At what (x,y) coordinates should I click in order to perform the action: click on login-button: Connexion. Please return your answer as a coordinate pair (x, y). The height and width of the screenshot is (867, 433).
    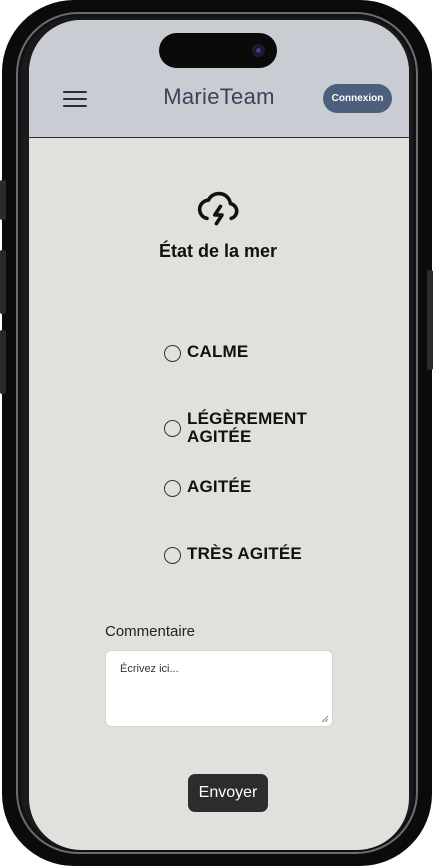
    Looking at the image, I should click on (357, 98).